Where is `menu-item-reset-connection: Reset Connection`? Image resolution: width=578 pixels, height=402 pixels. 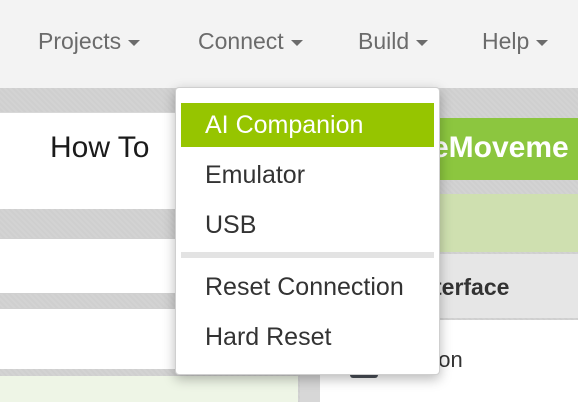 menu-item-reset-connection: Reset Connection is located at coordinates (307, 287).